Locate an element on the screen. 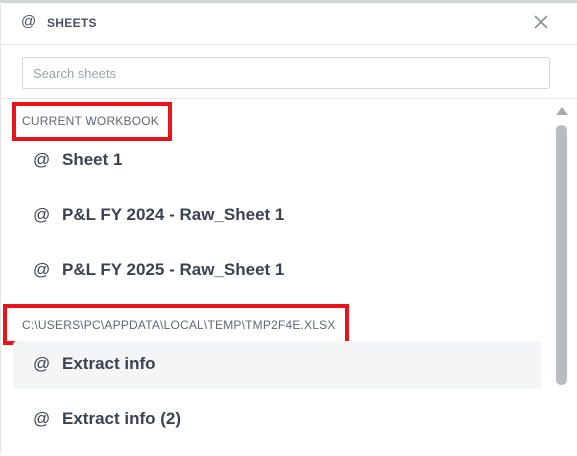 Image resolution: width=577 pixels, height=456 pixels. search-area is located at coordinates (289, 72).